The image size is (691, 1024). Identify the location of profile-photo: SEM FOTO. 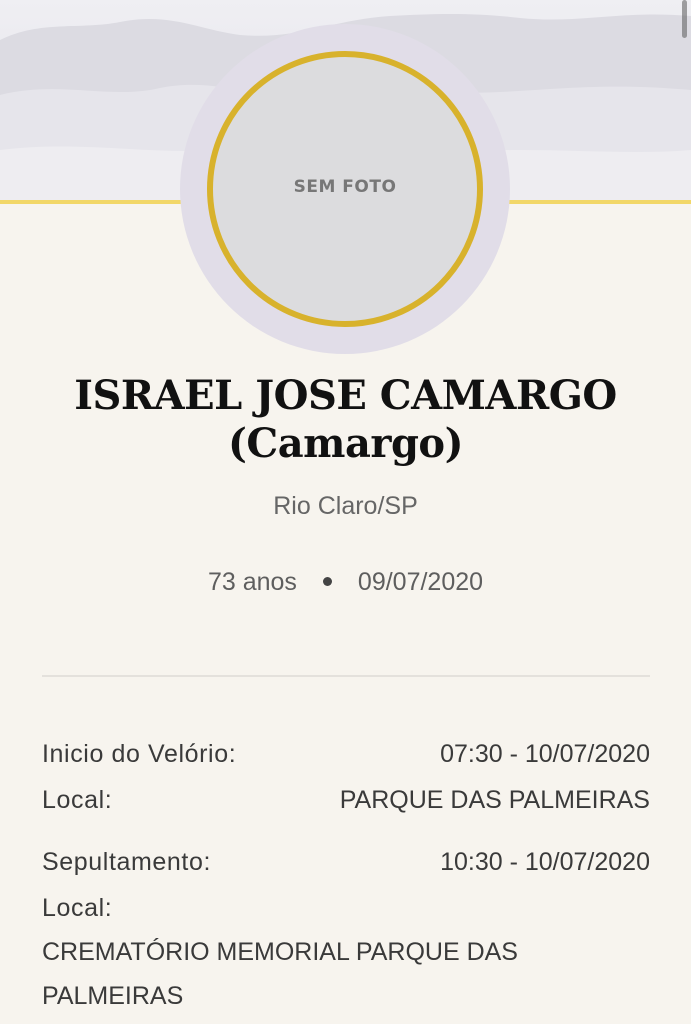
(345, 189).